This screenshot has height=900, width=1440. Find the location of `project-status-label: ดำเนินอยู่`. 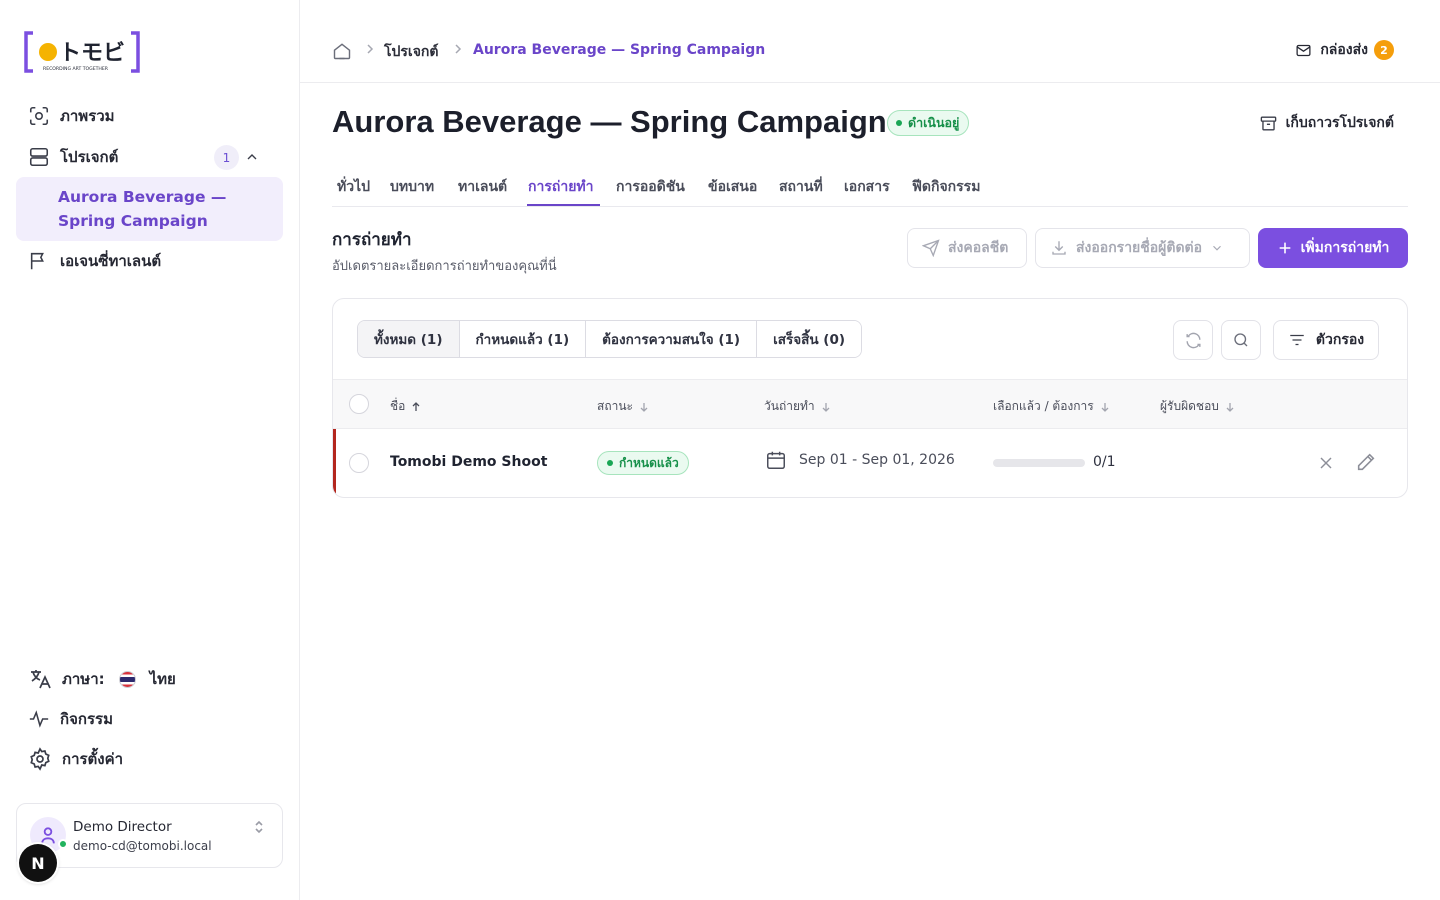

project-status-label: ดำเนินอยู่ is located at coordinates (934, 122).